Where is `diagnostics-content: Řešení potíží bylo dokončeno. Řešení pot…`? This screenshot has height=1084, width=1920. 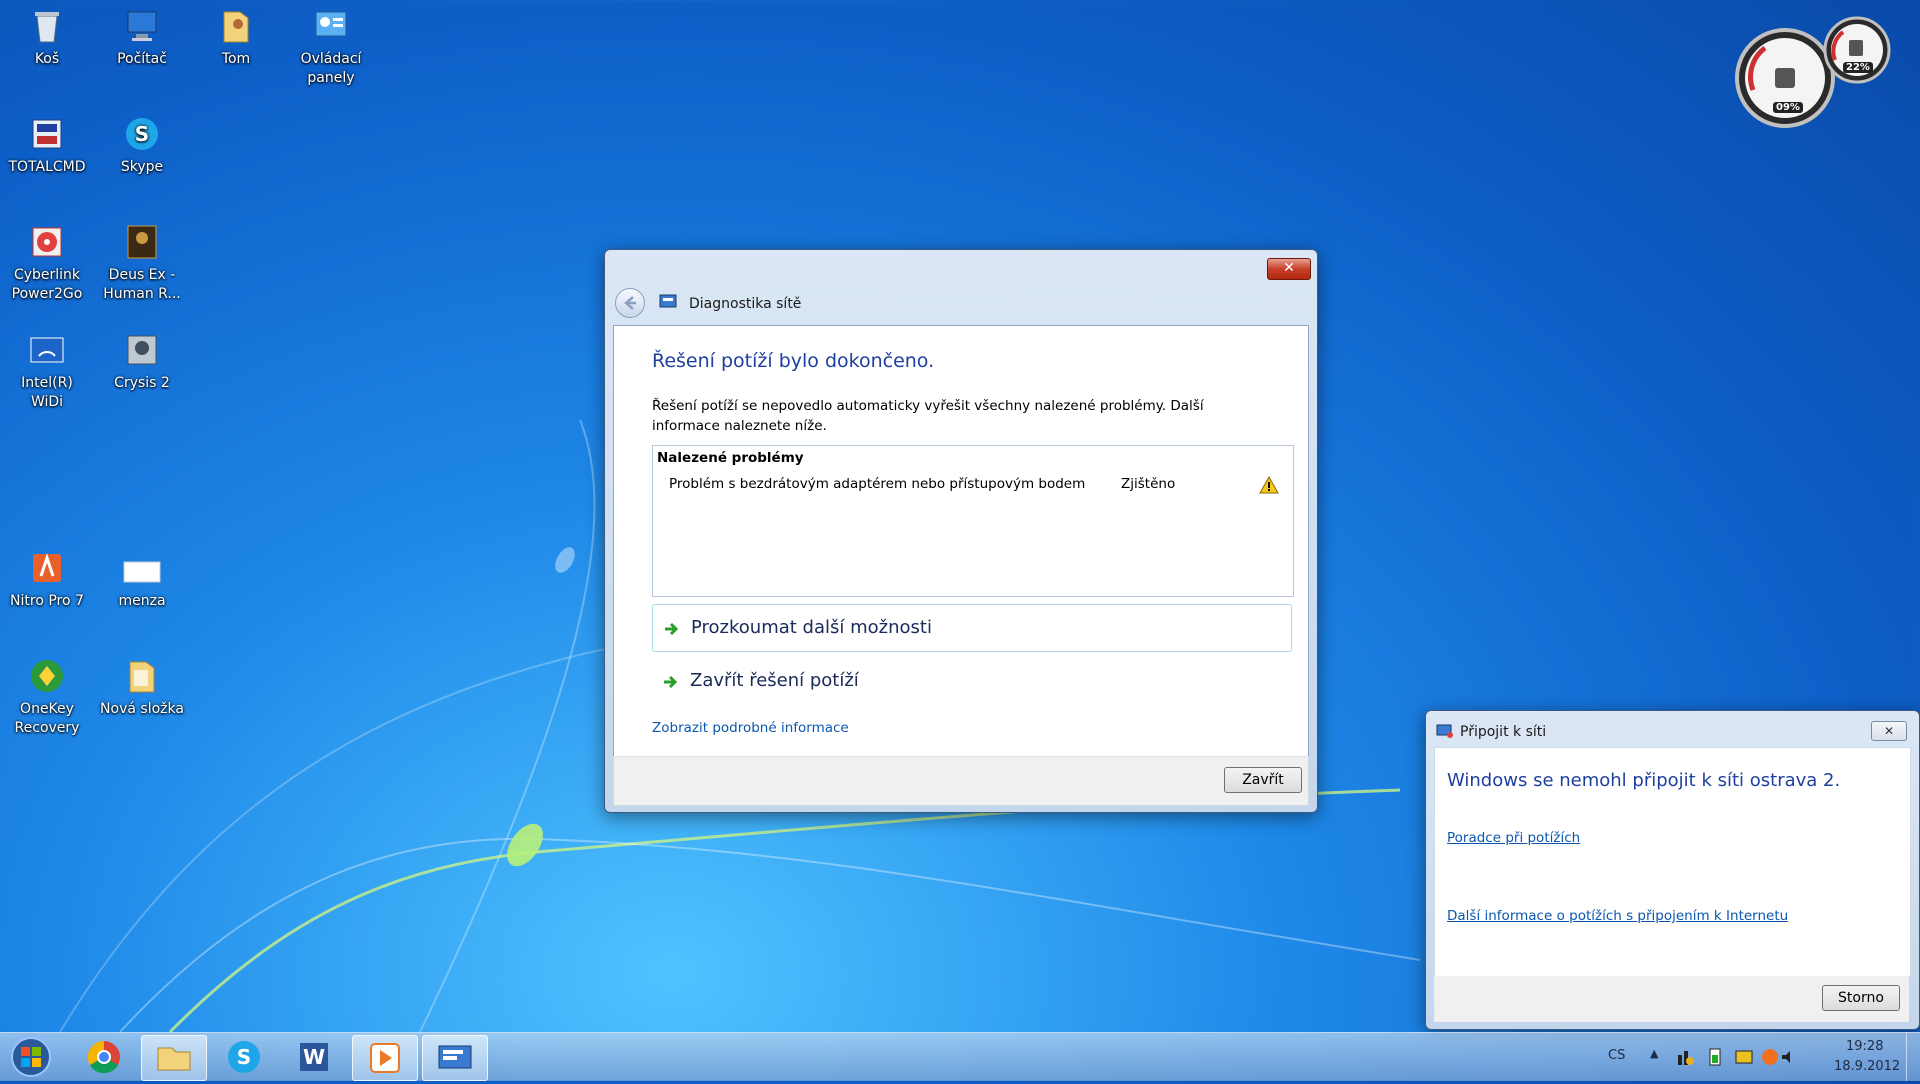
diagnostics-content: Řešení potíží bylo dokončeno. Řešení pot… is located at coordinates (961, 541).